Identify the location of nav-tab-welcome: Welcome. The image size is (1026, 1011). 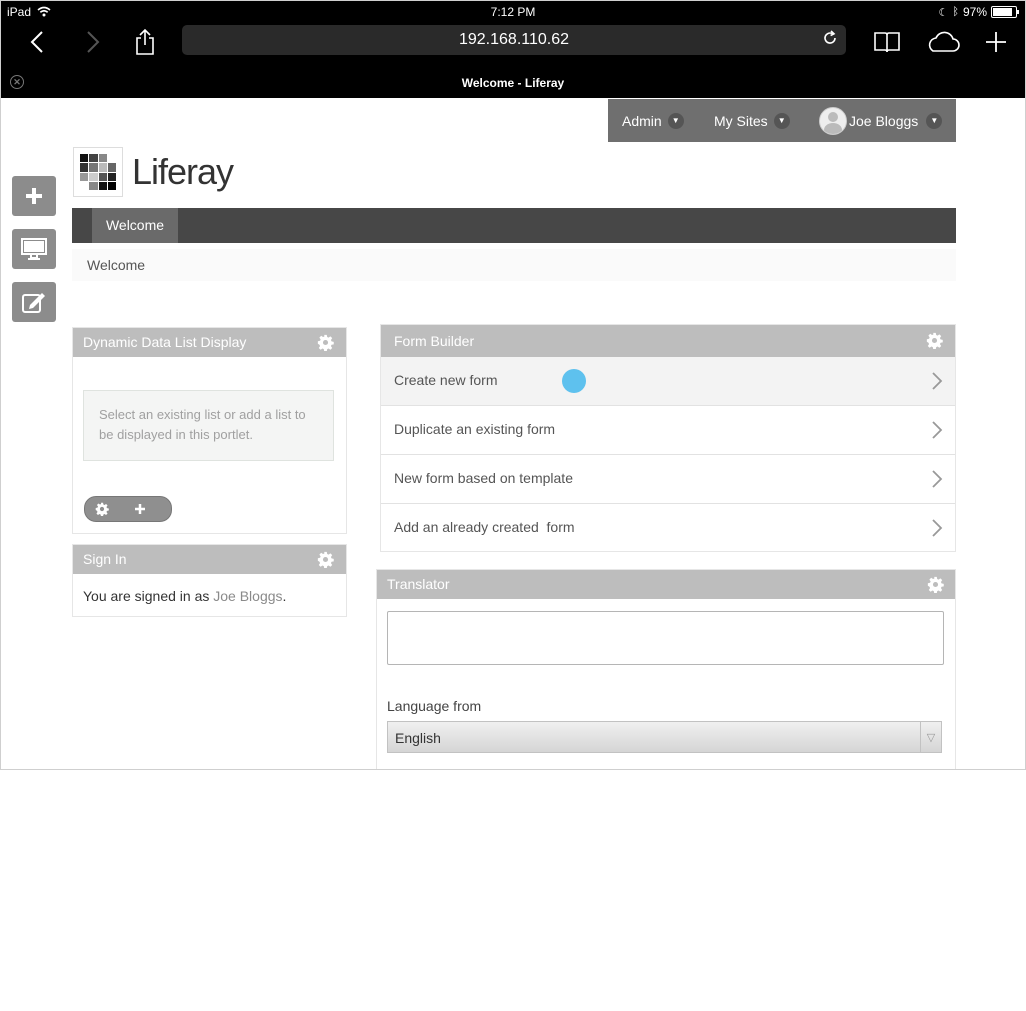
(135, 225).